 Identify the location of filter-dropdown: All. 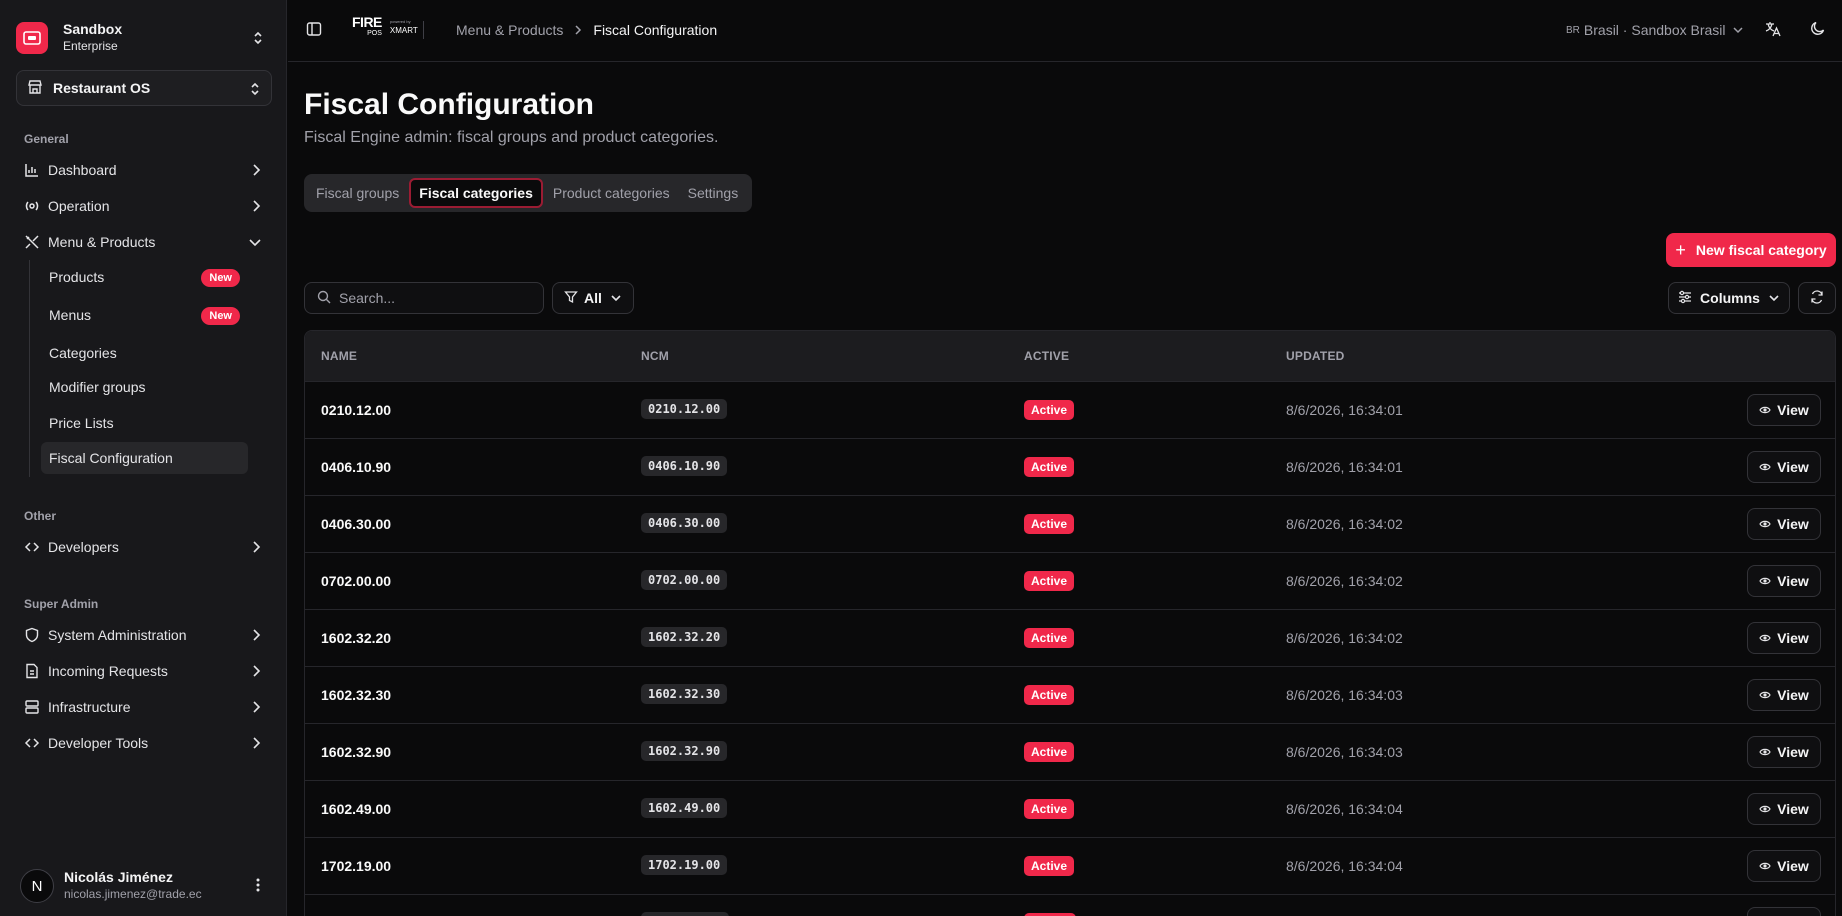
(593, 298).